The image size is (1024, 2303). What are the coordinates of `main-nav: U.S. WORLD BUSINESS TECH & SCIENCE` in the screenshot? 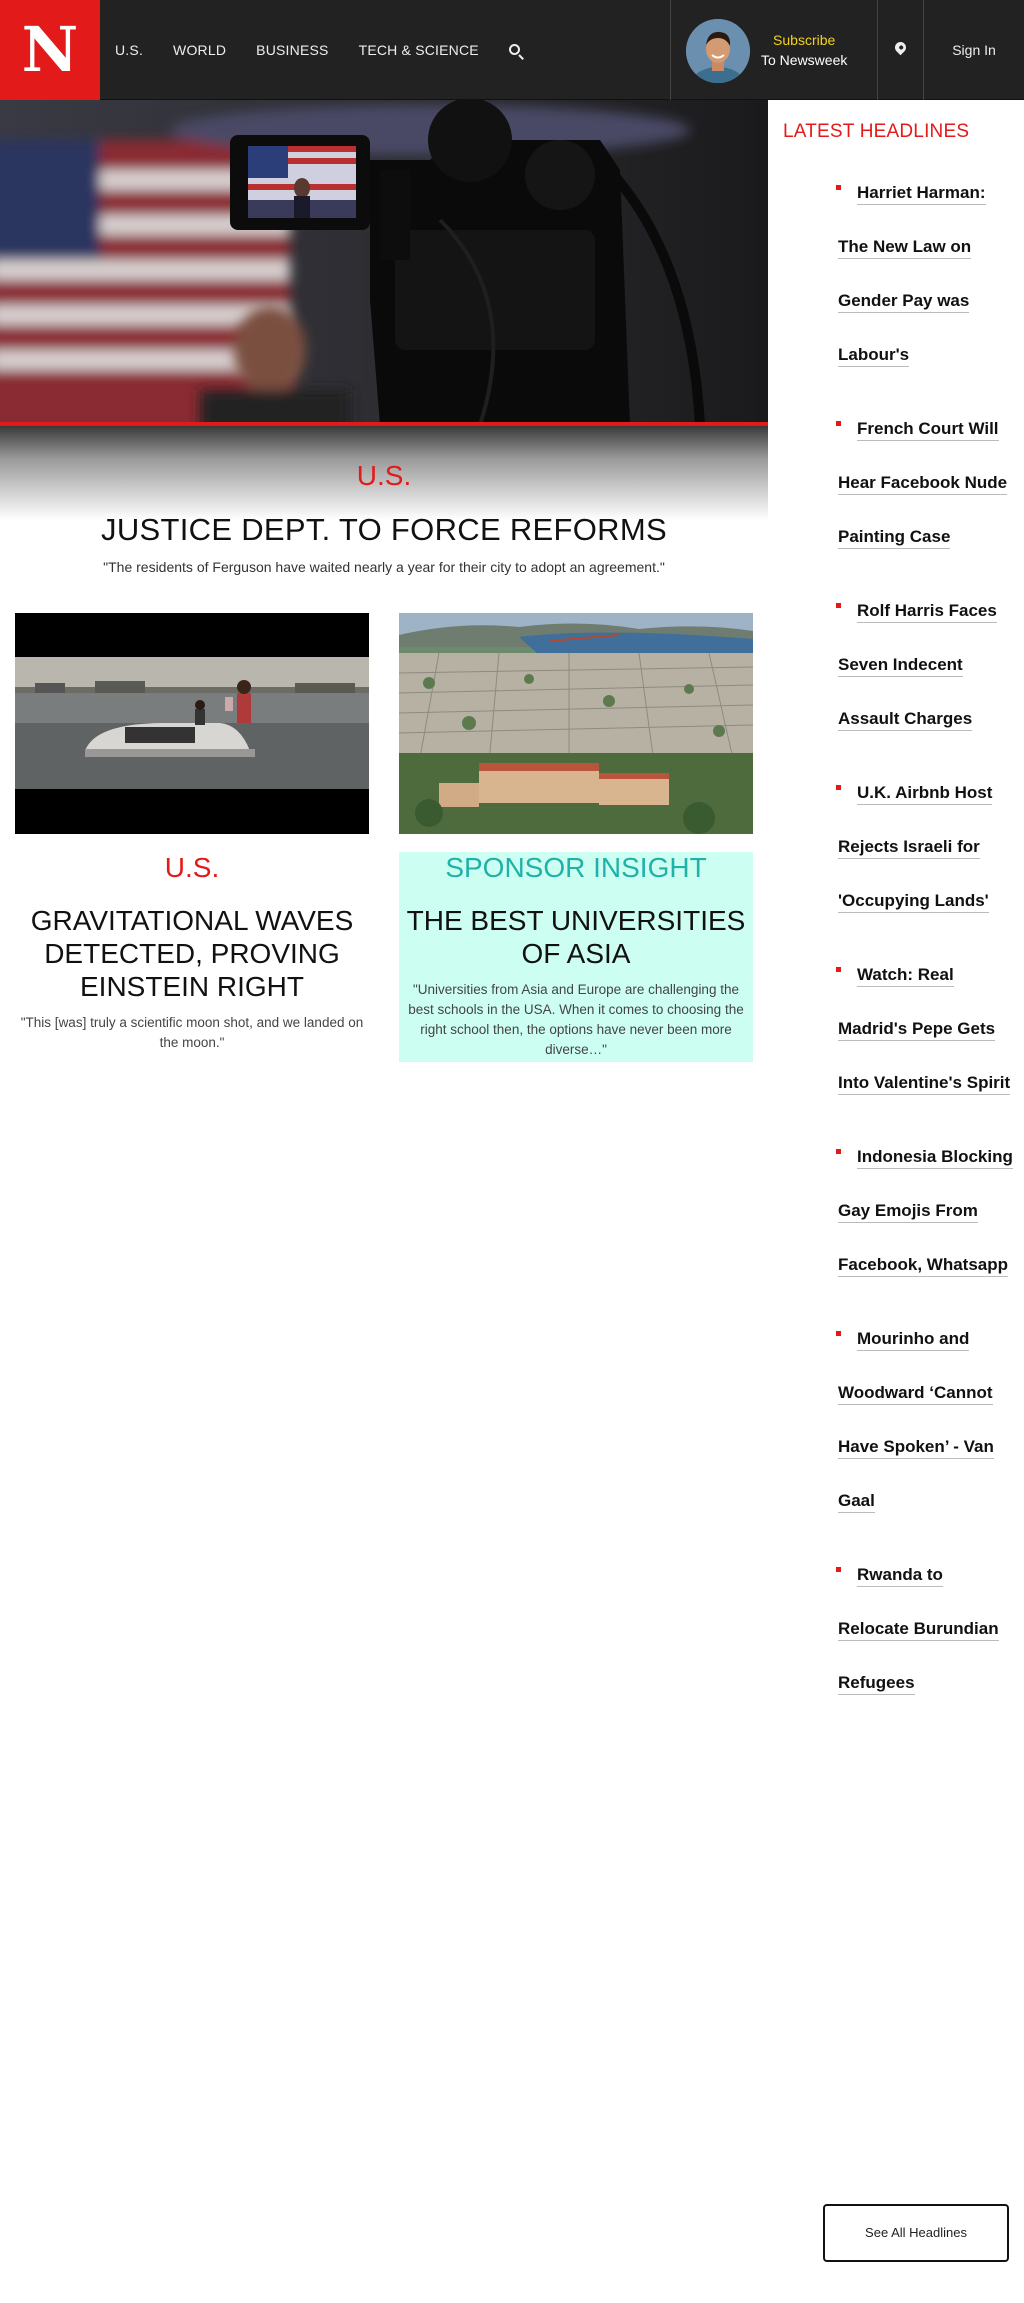 It's located at (317, 50).